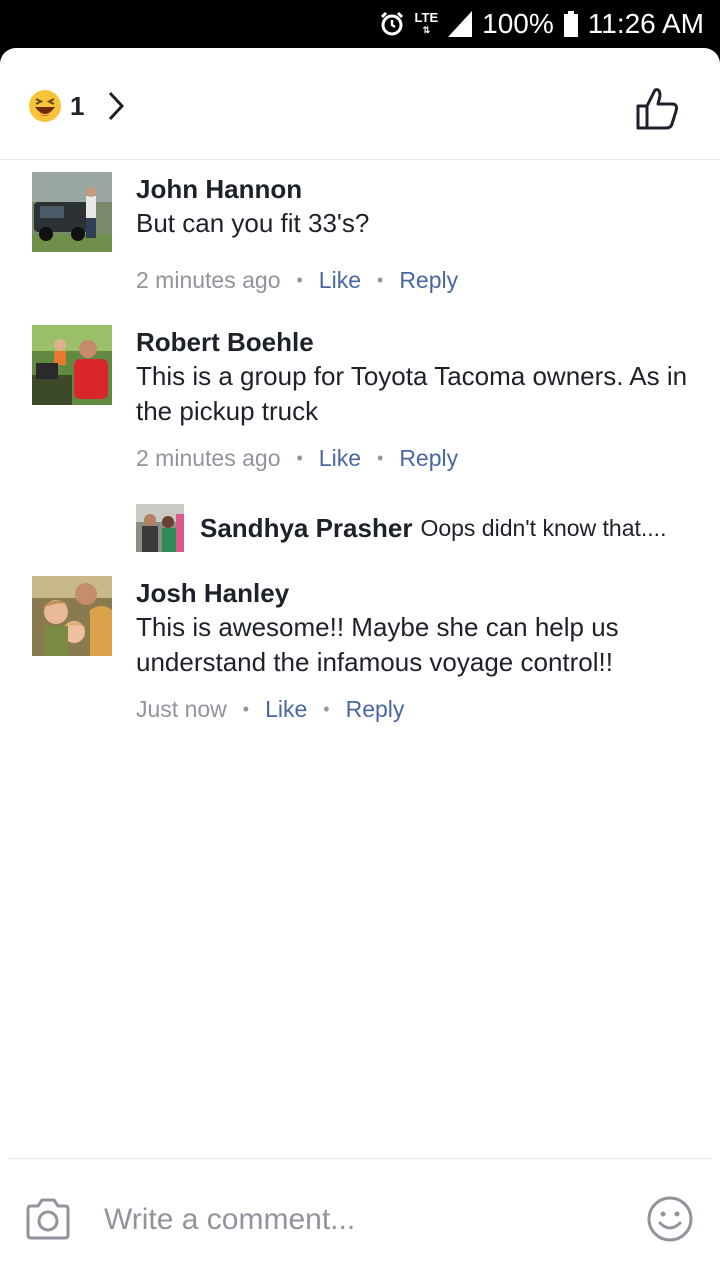 The width and height of the screenshot is (720, 1280). I want to click on reply-avatar, so click(160, 528).